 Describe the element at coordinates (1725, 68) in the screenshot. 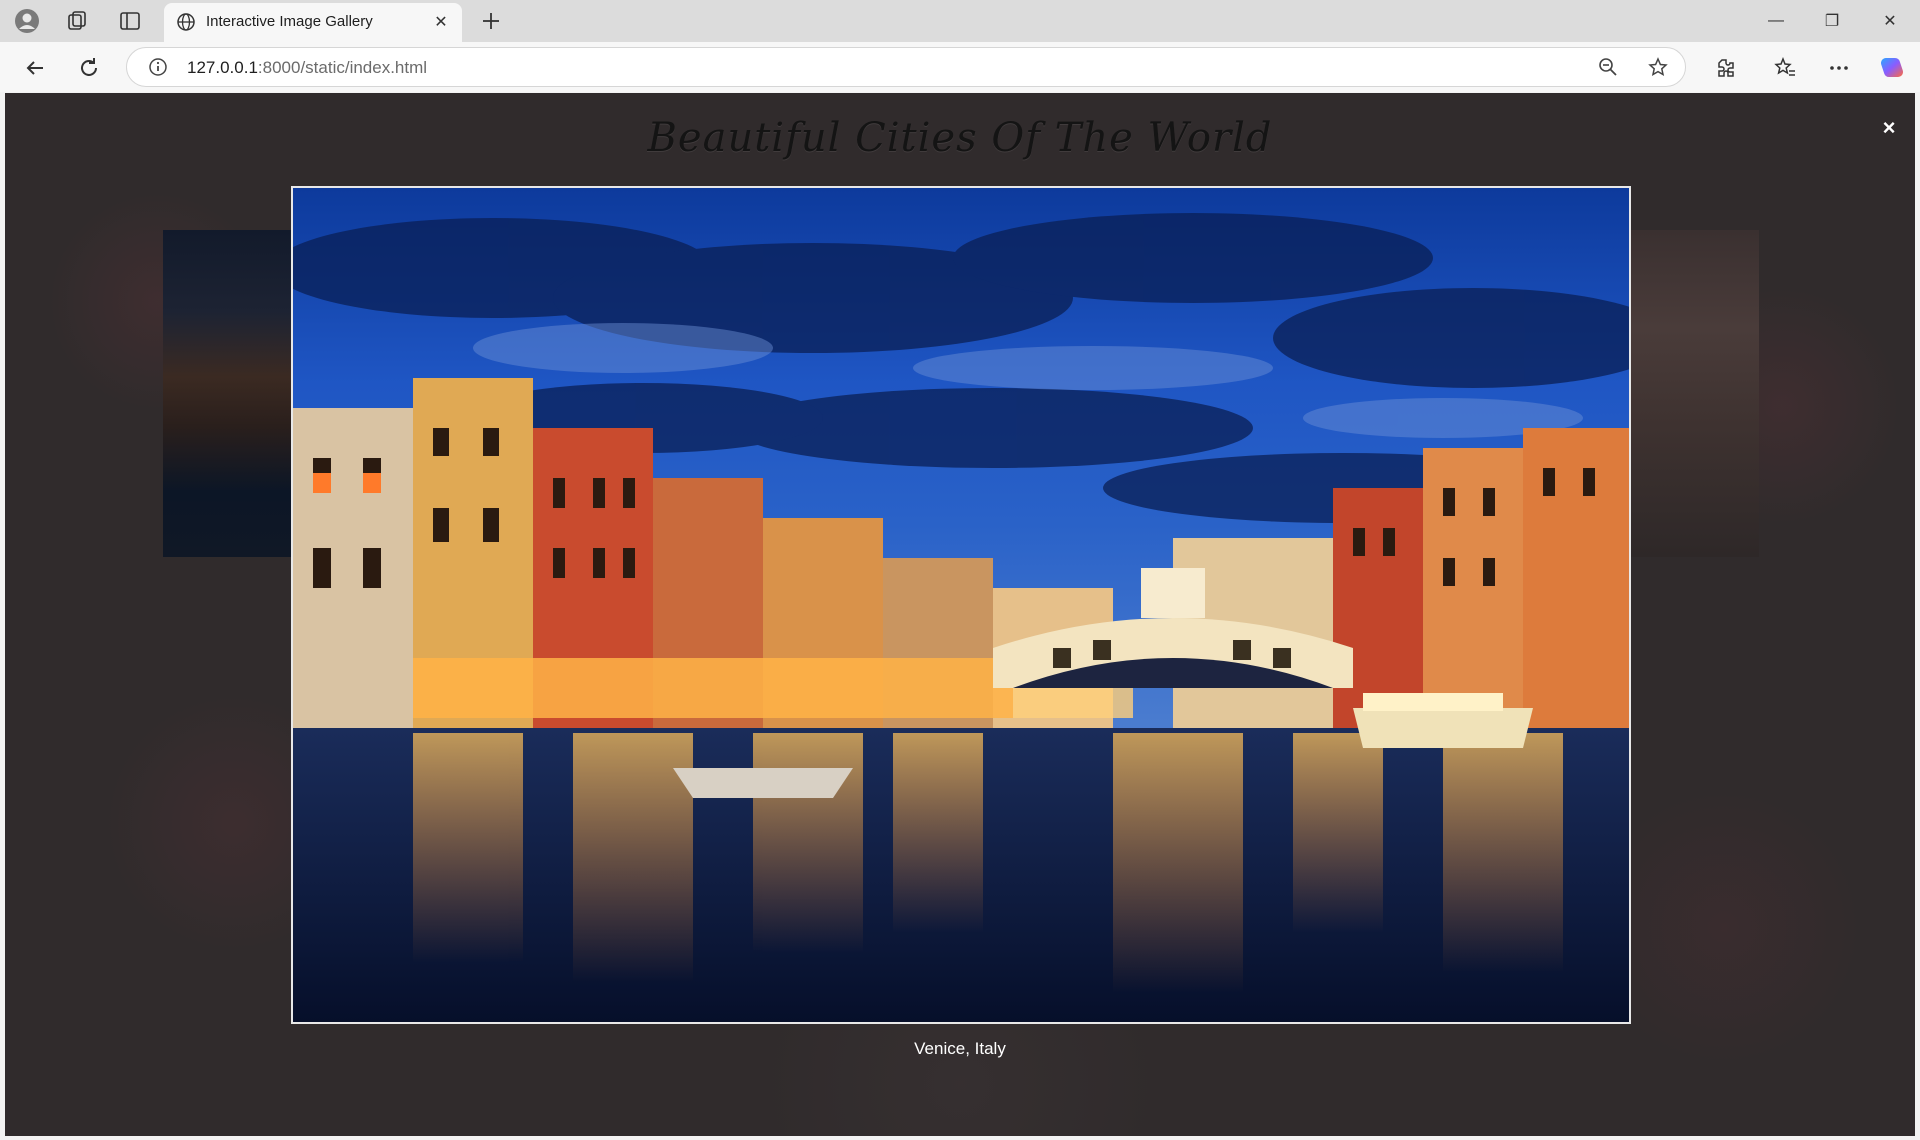

I see `extensions-icon` at that location.